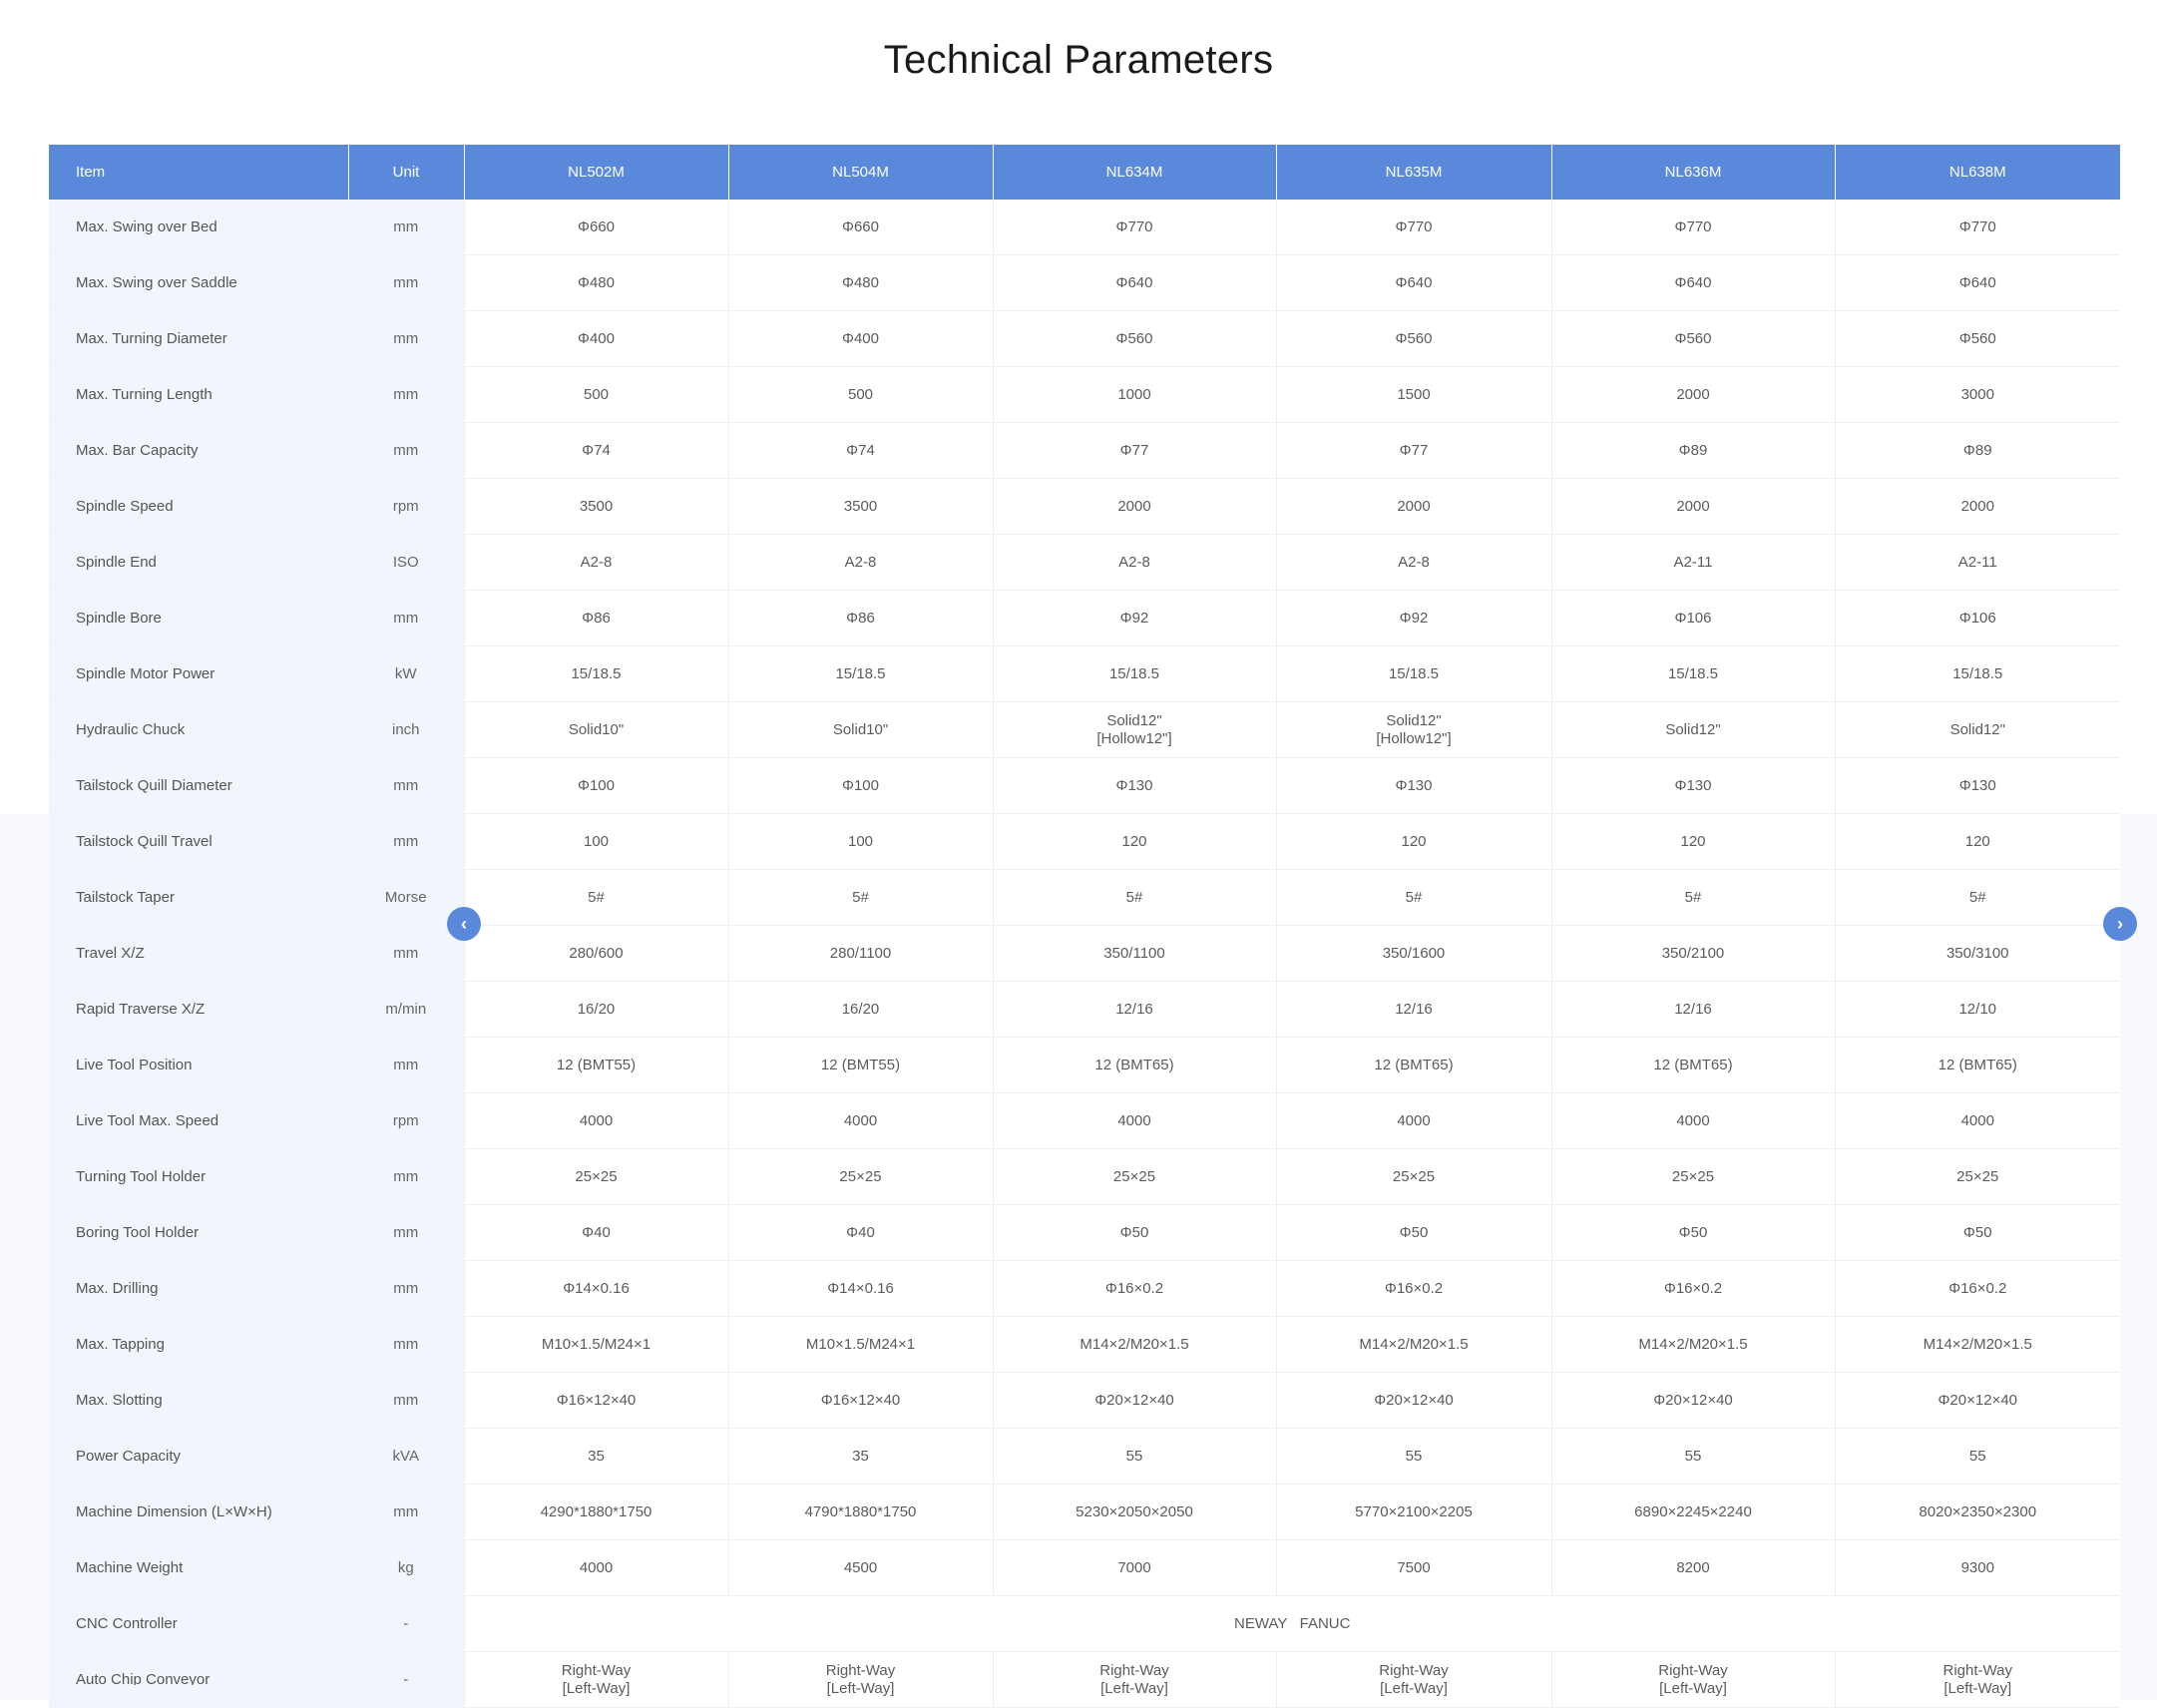 This screenshot has height=1708, width=2157. Describe the element at coordinates (596, 338) in the screenshot. I see `value-cell: Φ400` at that location.